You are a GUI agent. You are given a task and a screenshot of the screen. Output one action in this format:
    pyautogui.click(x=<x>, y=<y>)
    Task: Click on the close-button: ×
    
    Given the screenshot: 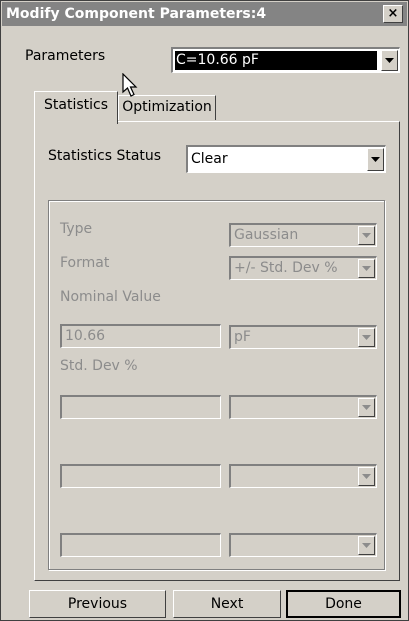 What is the action you would take?
    pyautogui.click(x=393, y=14)
    